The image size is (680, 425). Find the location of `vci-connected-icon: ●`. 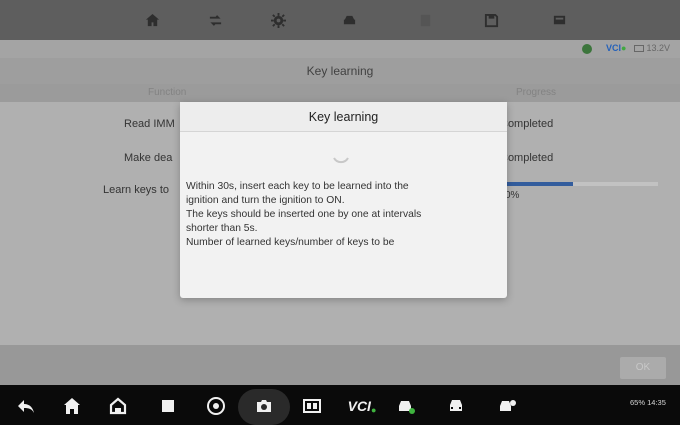

vci-connected-icon: ● is located at coordinates (373, 410).